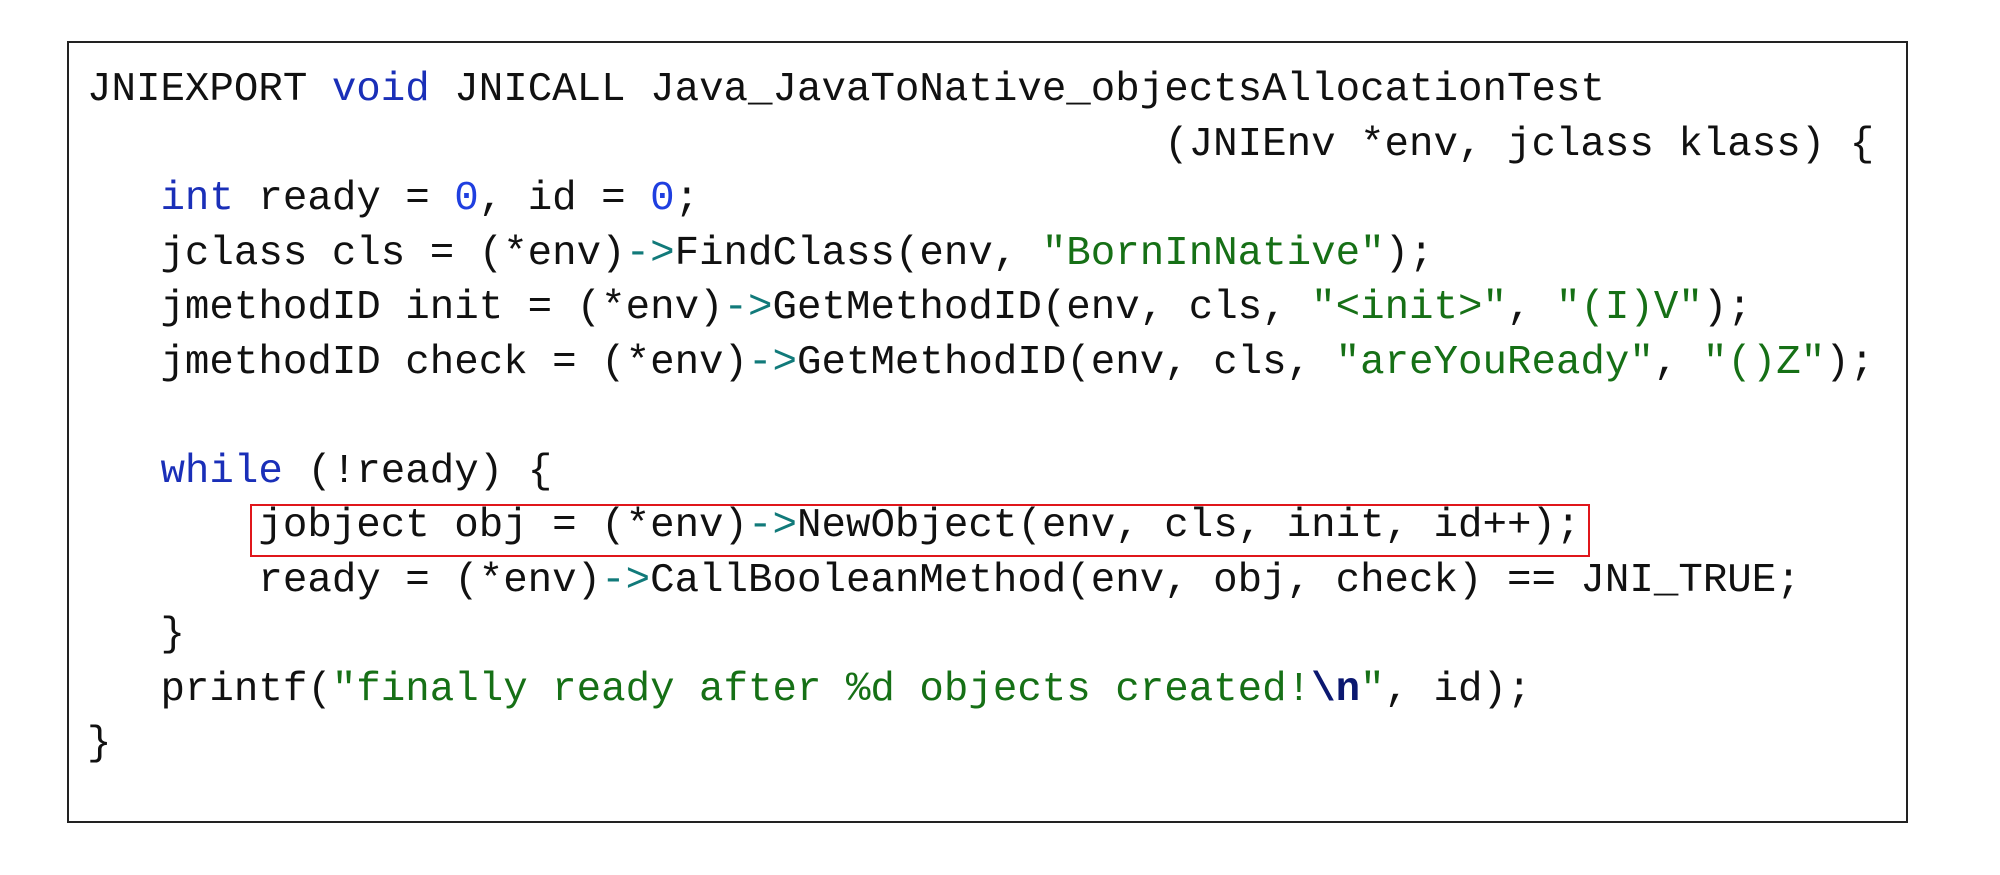 Image resolution: width=2000 pixels, height=875 pixels. Describe the element at coordinates (209, 90) in the screenshot. I see `code-token: JNIEXPORT` at that location.